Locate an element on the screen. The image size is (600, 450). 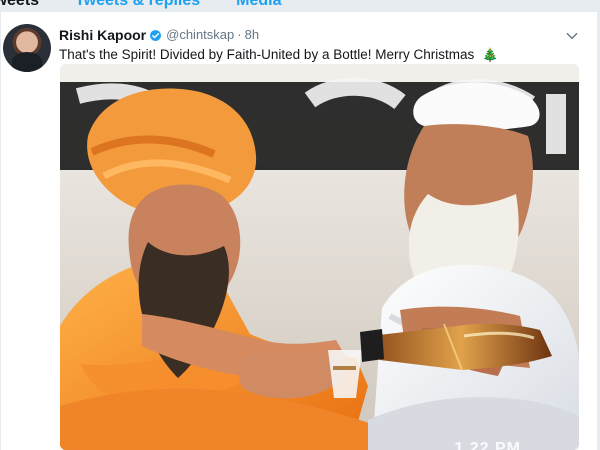
tab-tweets-replies: Tweets & replies is located at coordinates (137, 5).